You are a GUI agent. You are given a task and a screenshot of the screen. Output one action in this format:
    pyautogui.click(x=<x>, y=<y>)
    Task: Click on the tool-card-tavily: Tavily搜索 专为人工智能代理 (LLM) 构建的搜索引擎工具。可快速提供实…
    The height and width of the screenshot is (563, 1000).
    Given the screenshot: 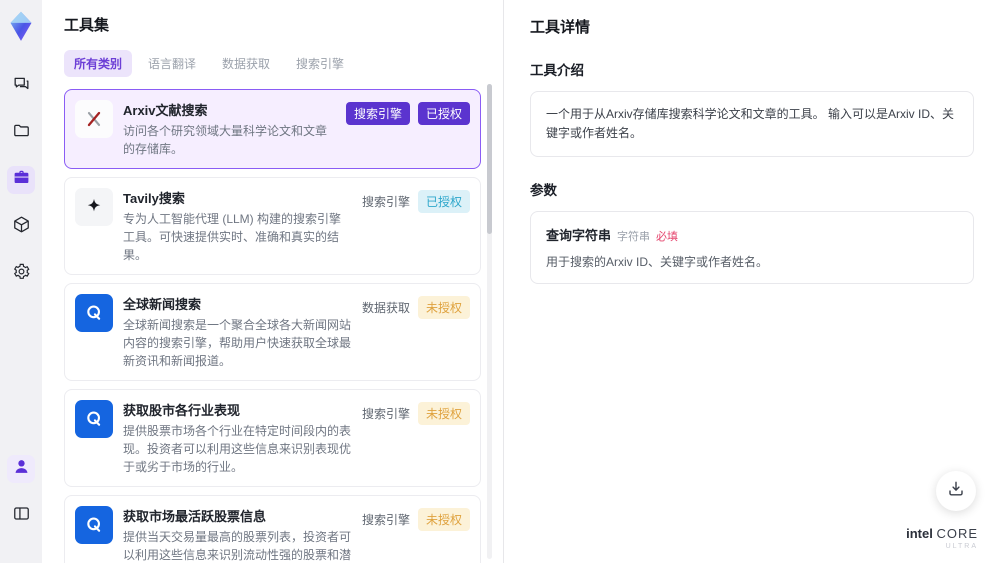 What is the action you would take?
    pyautogui.click(x=272, y=226)
    